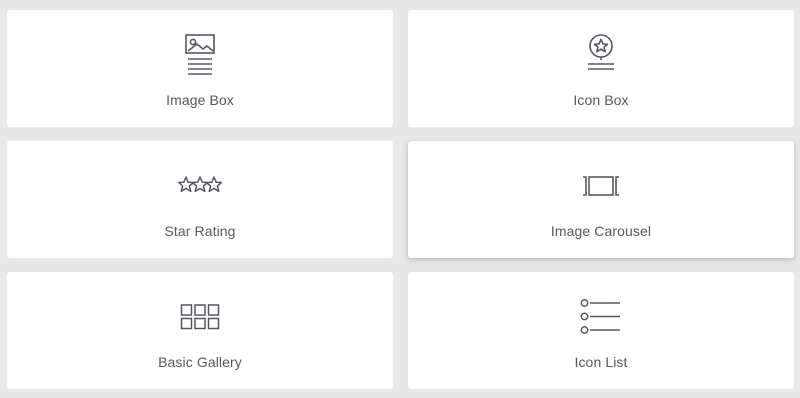 This screenshot has height=398, width=800. I want to click on icon-list-icon, so click(601, 317).